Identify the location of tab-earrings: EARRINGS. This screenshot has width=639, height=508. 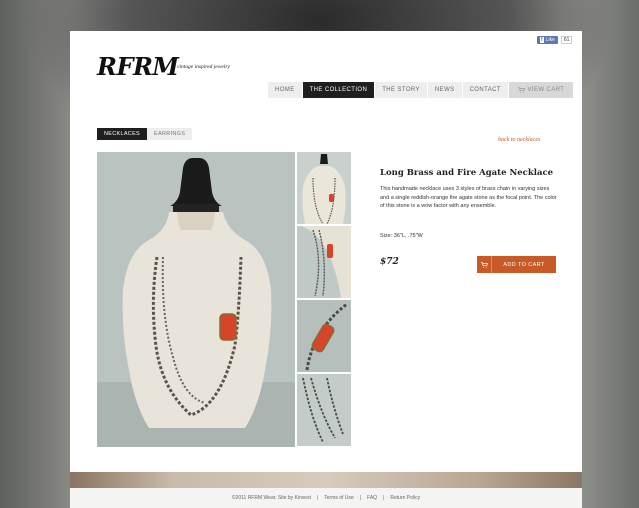
(170, 134).